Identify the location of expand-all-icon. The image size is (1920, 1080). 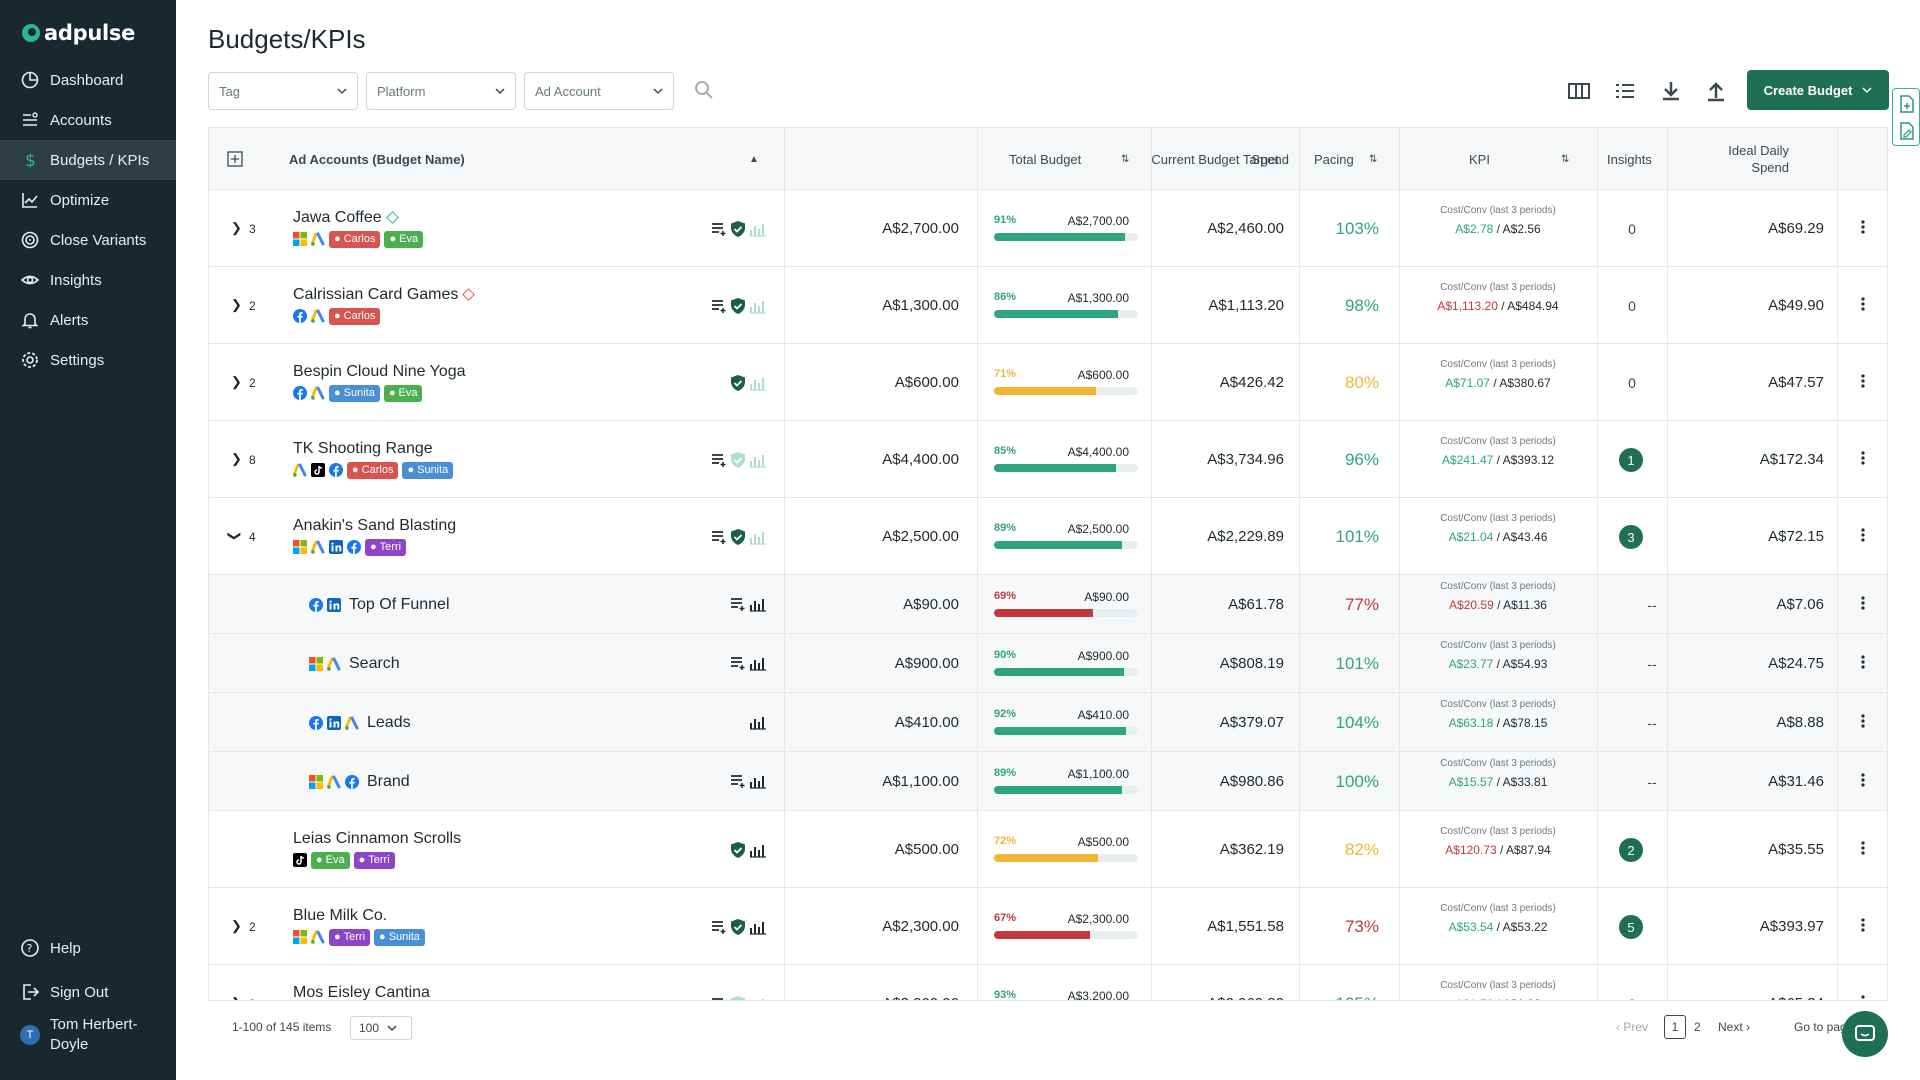
(235, 159).